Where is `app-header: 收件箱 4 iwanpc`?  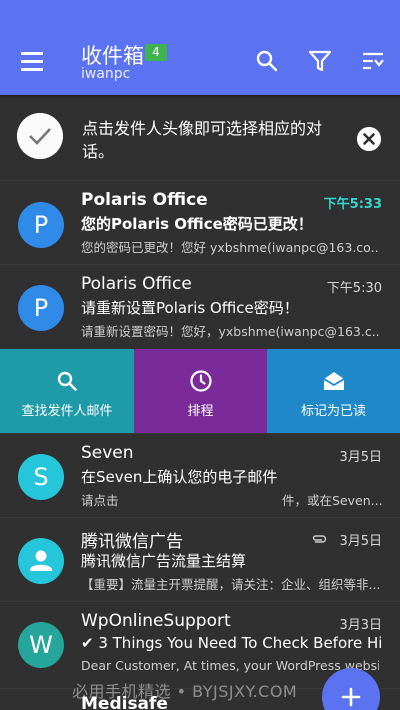 app-header: 收件箱 4 iwanpc is located at coordinates (200, 47).